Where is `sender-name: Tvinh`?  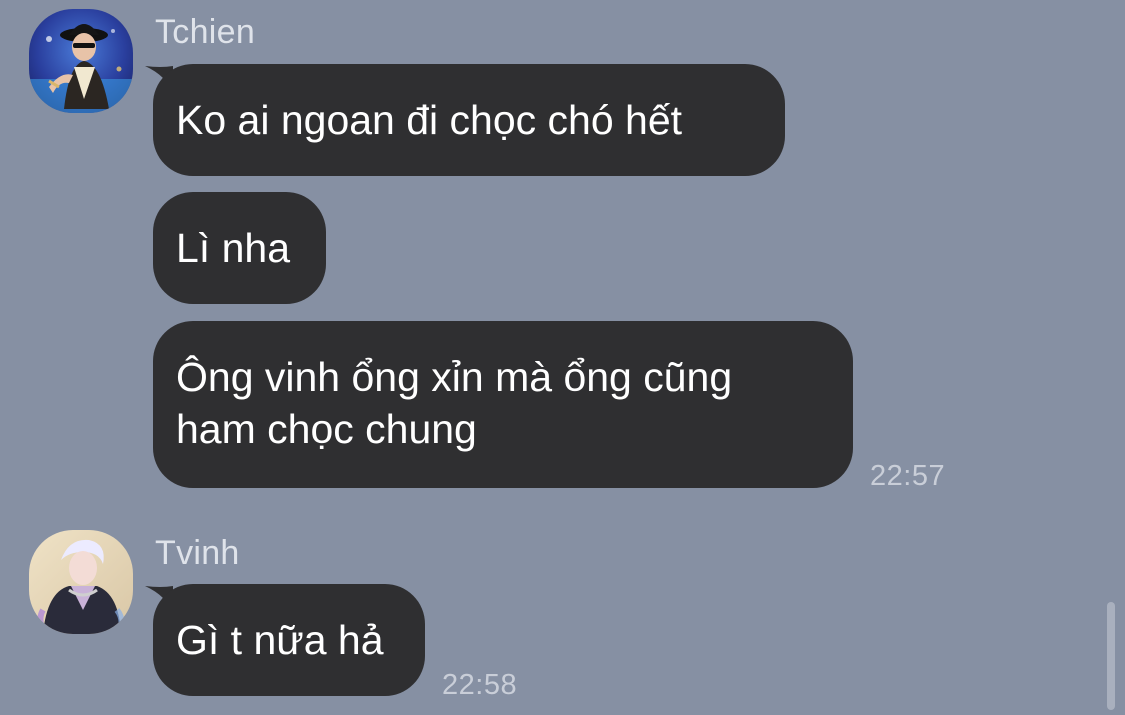
sender-name: Tvinh is located at coordinates (197, 553).